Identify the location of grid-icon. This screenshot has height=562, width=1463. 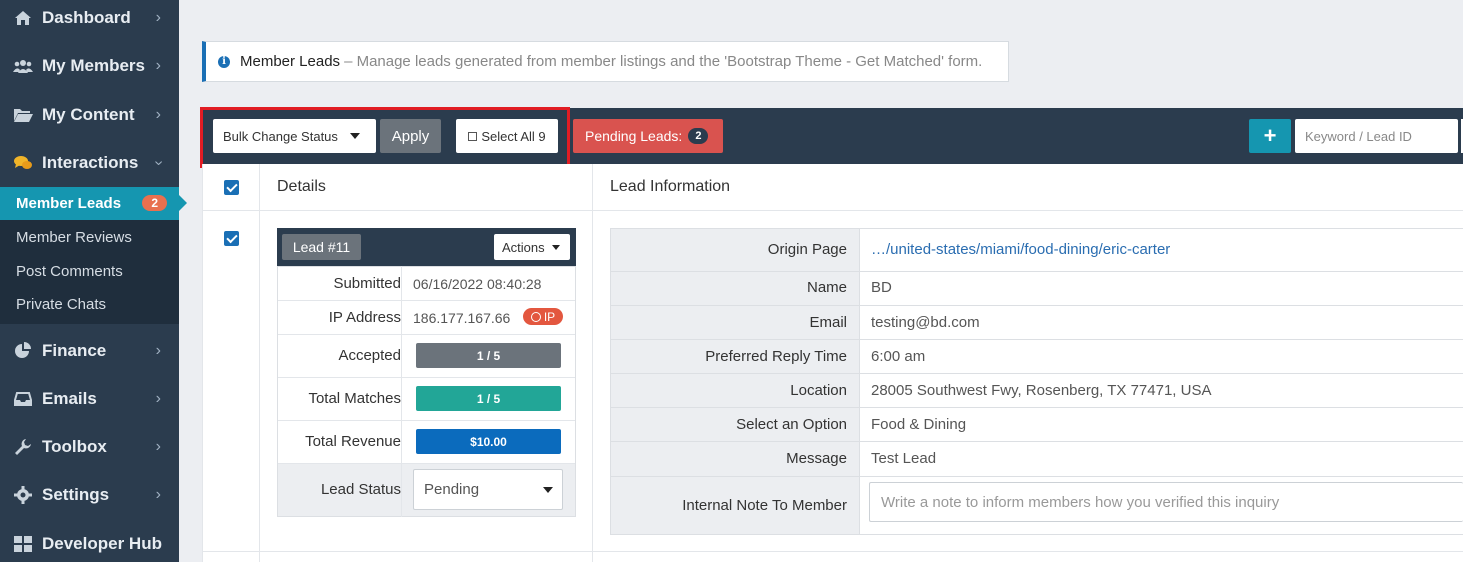
(23, 544).